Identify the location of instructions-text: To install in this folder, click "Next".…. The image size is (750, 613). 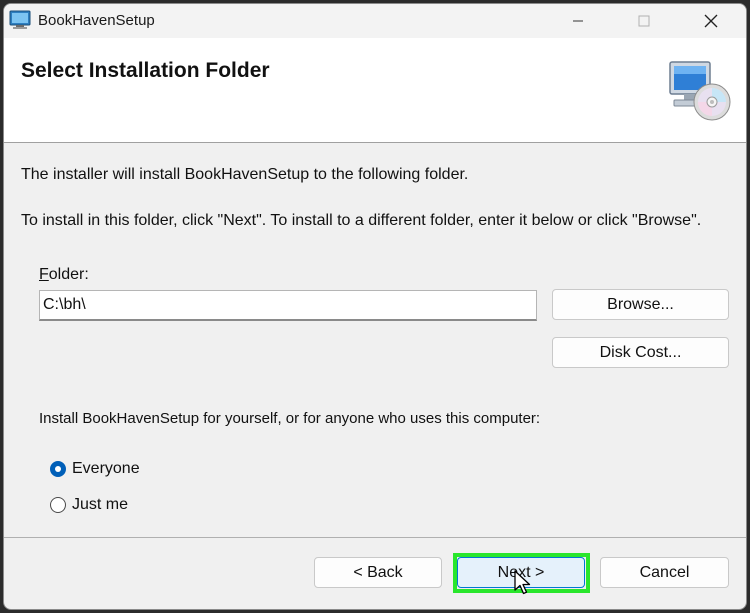
(361, 220).